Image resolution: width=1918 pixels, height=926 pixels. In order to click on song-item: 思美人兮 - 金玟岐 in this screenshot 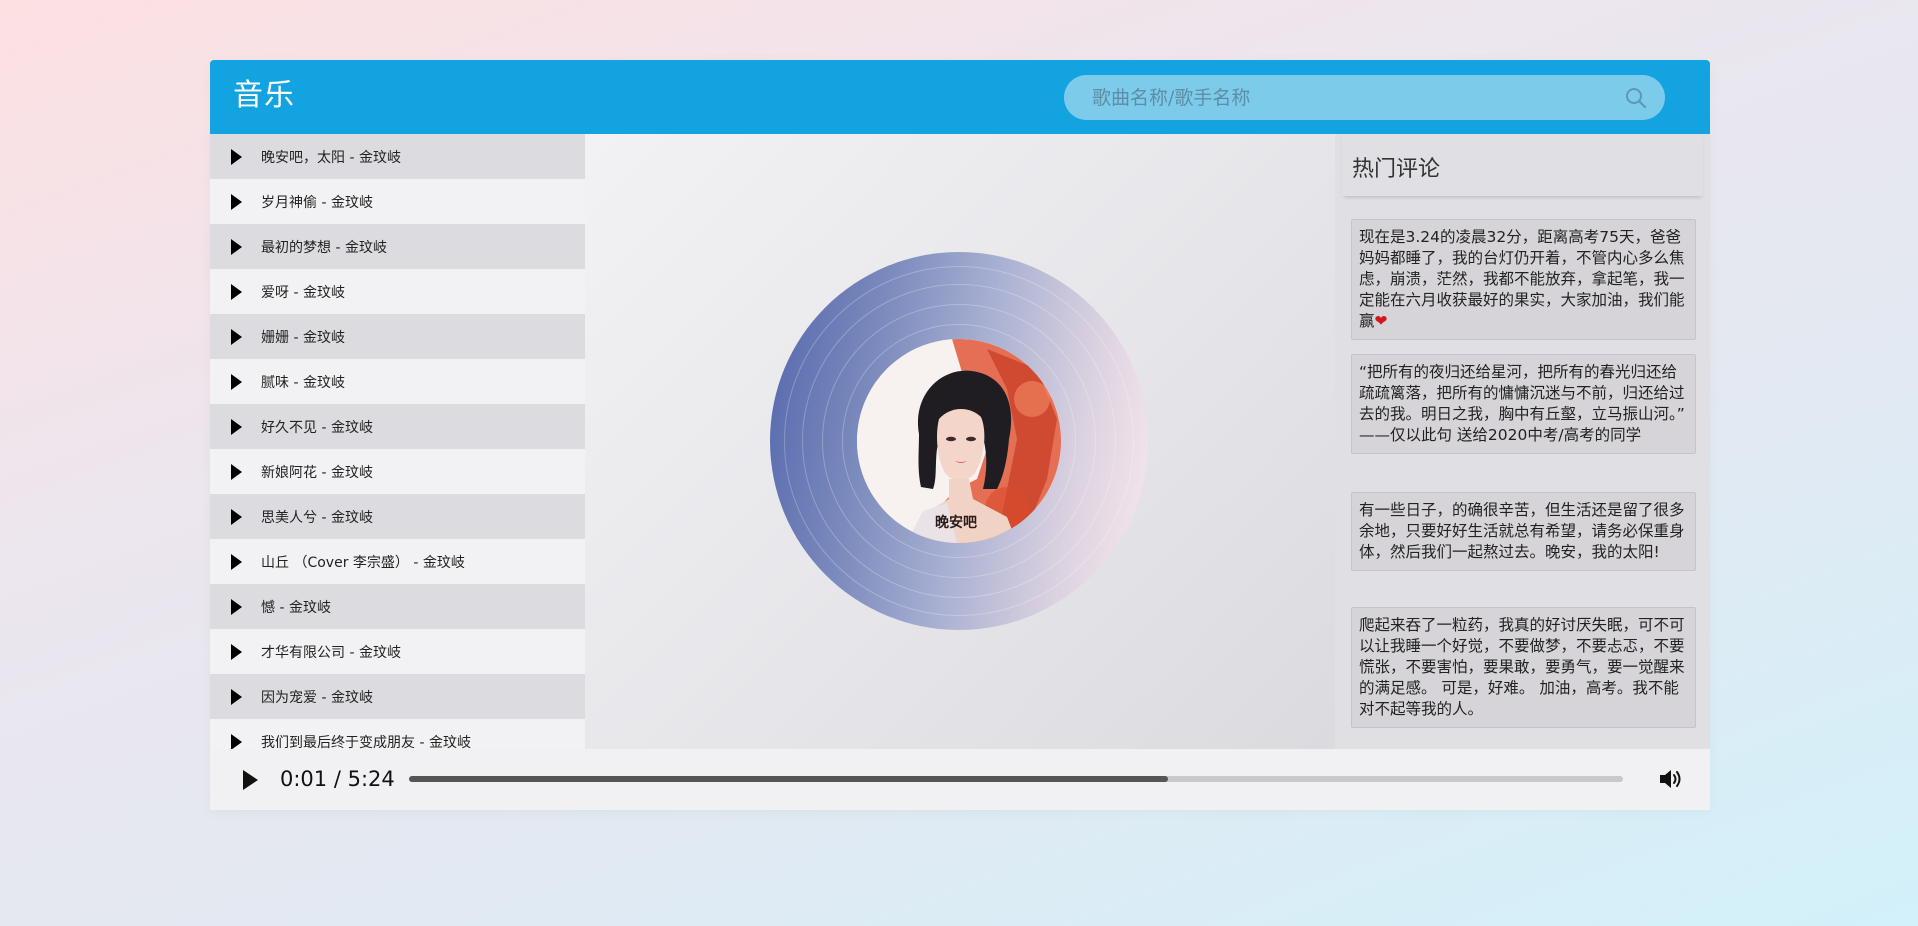, I will do `click(397, 516)`.